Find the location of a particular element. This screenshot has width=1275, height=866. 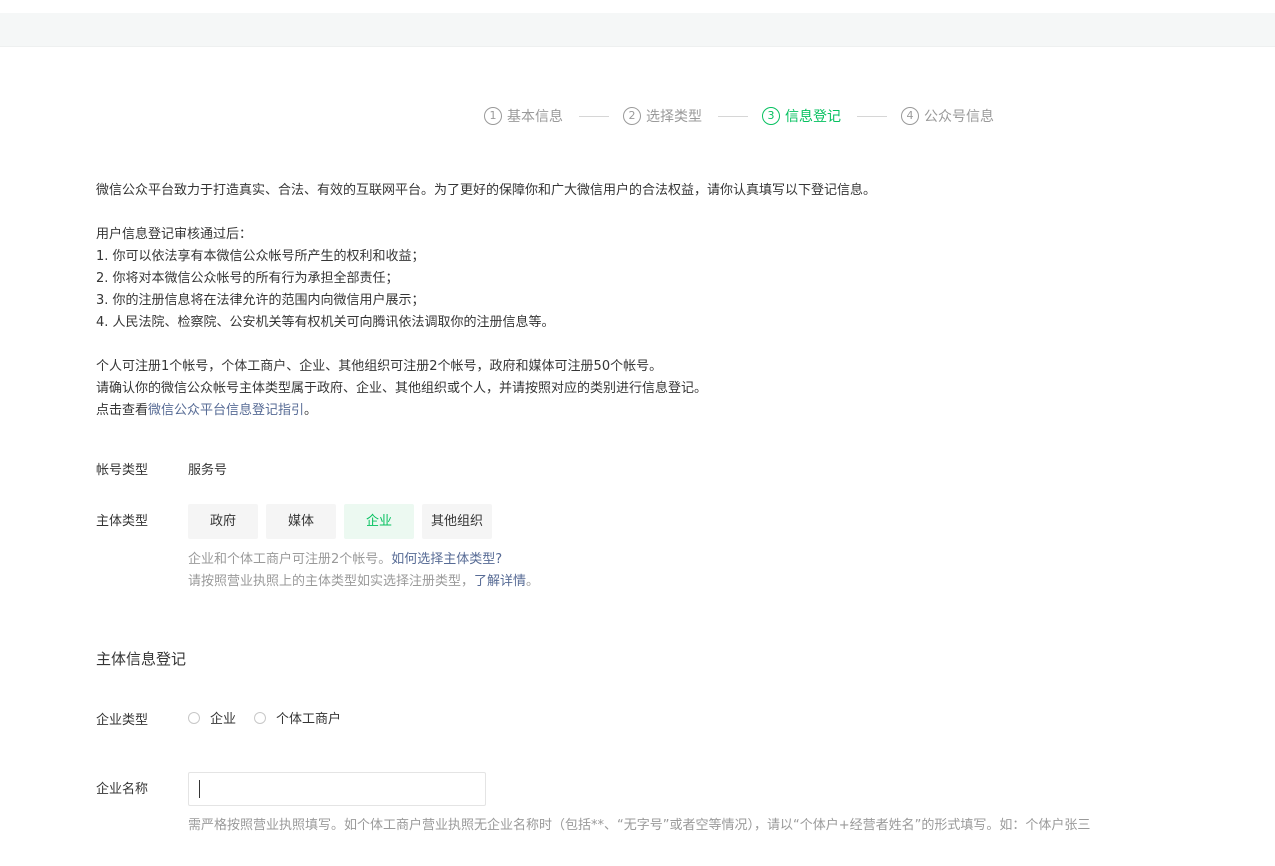

step-2: 2 选择类型 is located at coordinates (662, 116).